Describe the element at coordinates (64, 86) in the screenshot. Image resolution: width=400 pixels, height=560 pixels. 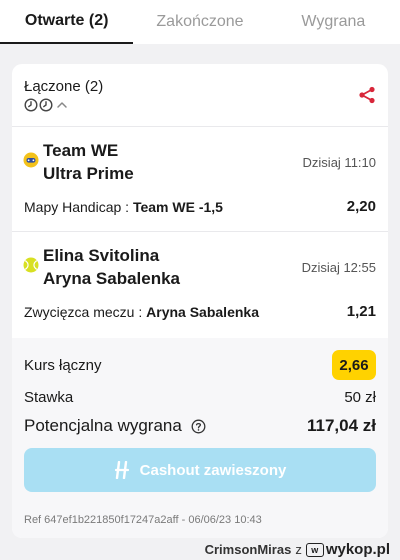
I see `bet-type-label: Łączone (2)` at that location.